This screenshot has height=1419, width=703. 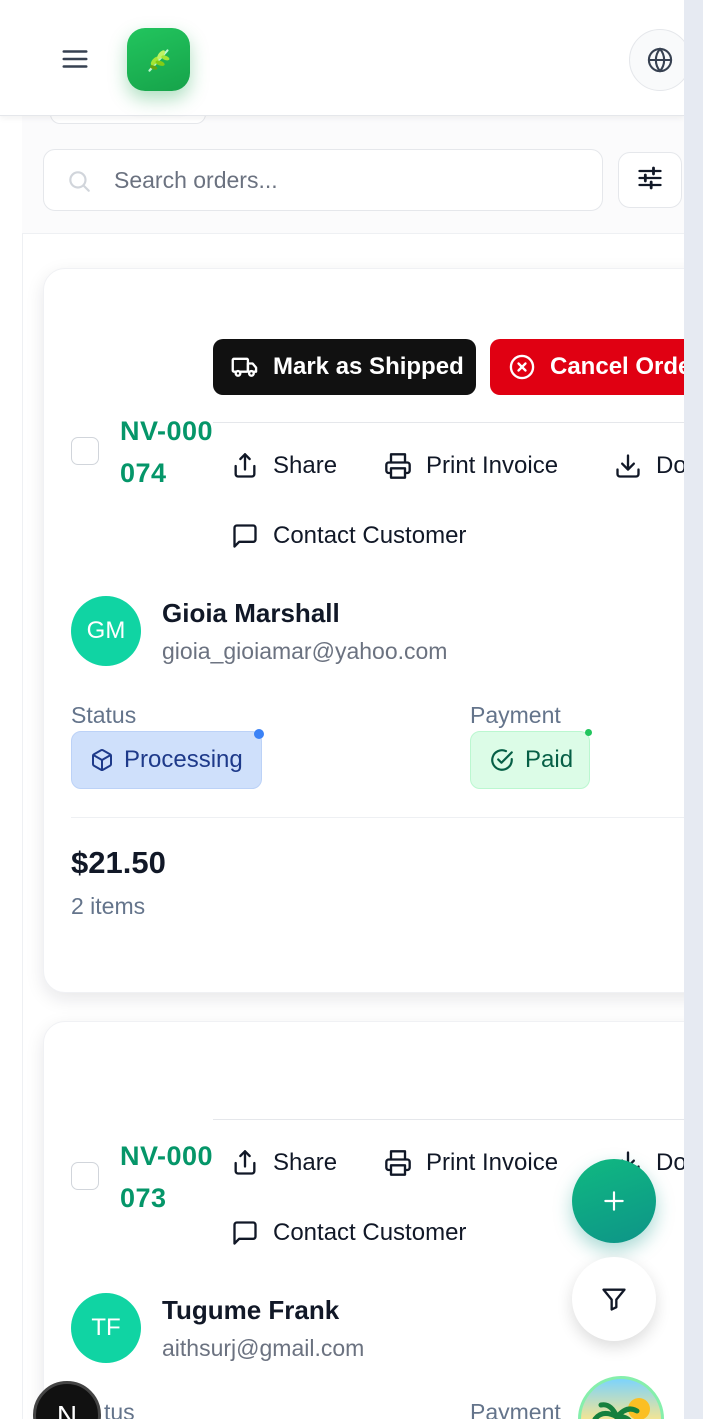 I want to click on x-circle-icon, so click(x=522, y=367).